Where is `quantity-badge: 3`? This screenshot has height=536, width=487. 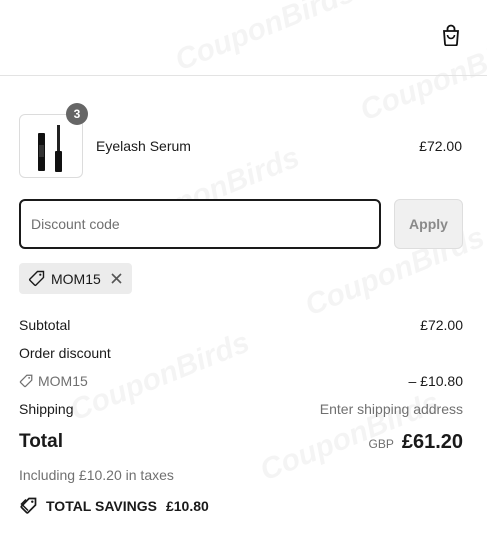
quantity-badge: 3 is located at coordinates (77, 114).